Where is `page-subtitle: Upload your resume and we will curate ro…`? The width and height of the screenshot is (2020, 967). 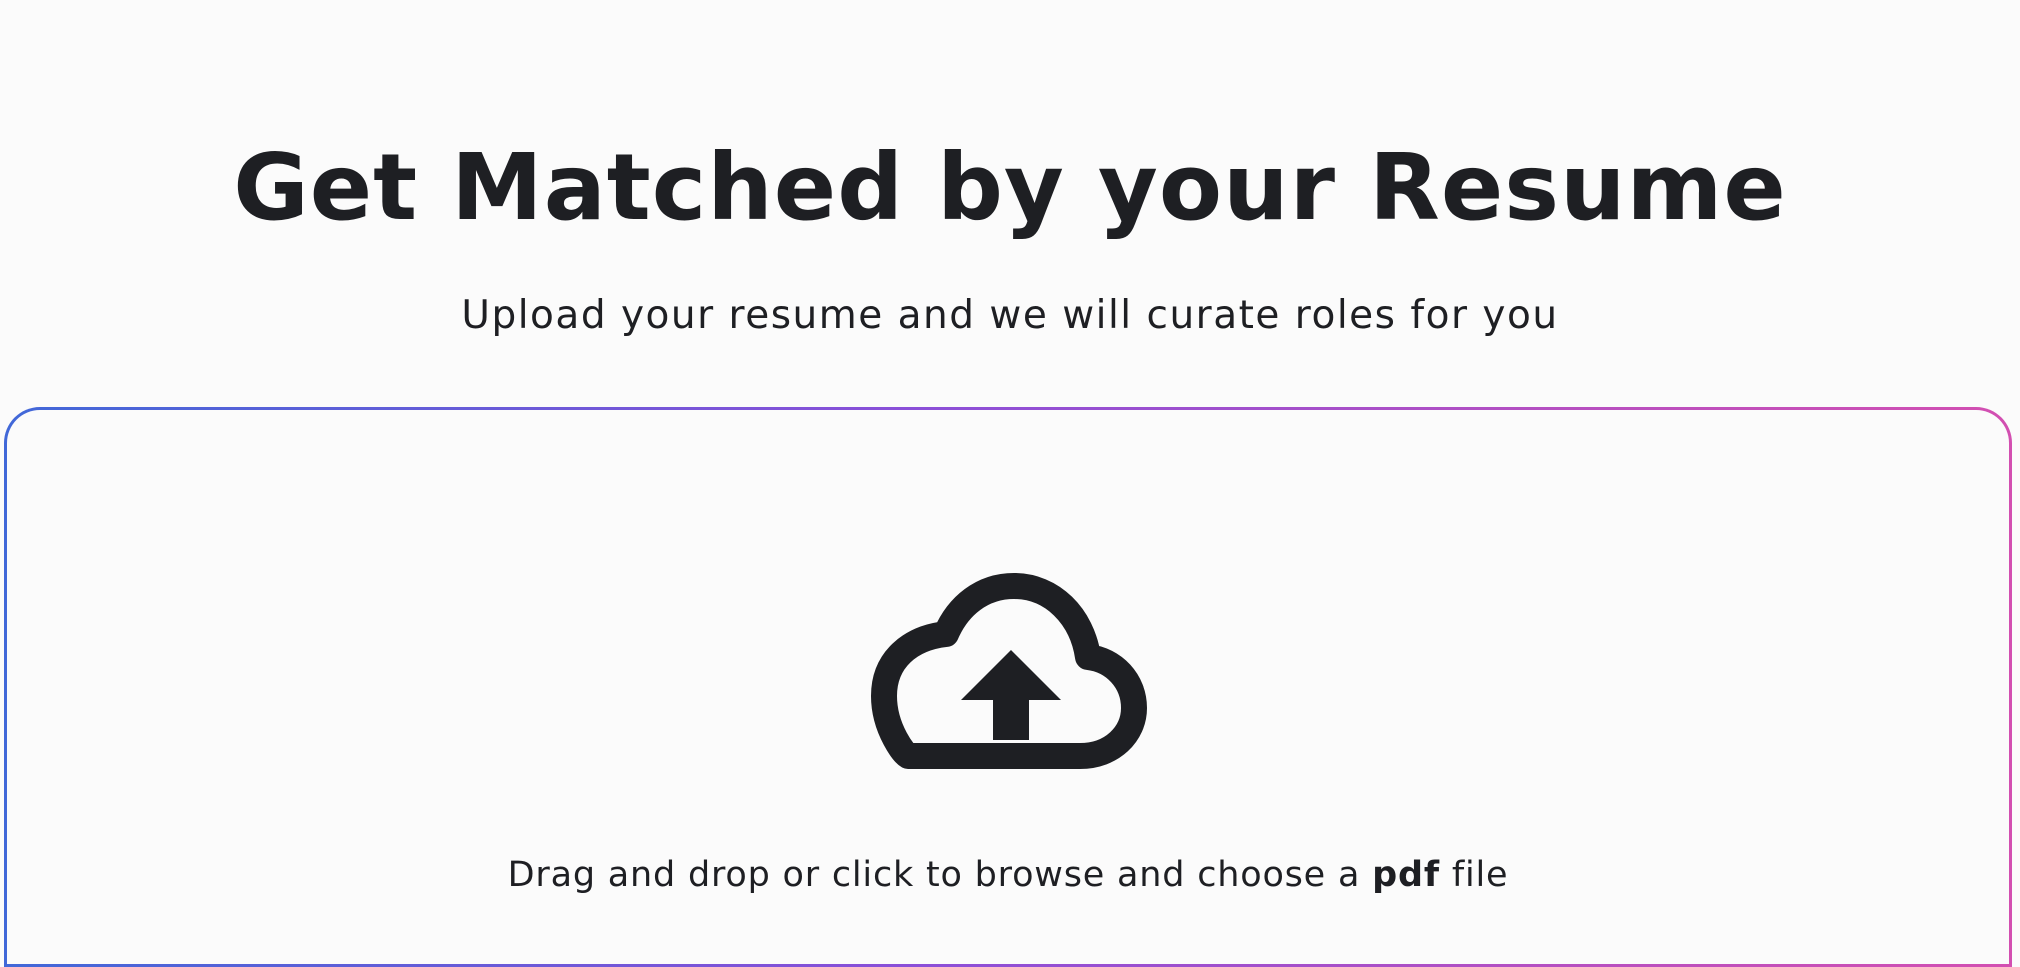 page-subtitle: Upload your resume and we will curate ro… is located at coordinates (1010, 315).